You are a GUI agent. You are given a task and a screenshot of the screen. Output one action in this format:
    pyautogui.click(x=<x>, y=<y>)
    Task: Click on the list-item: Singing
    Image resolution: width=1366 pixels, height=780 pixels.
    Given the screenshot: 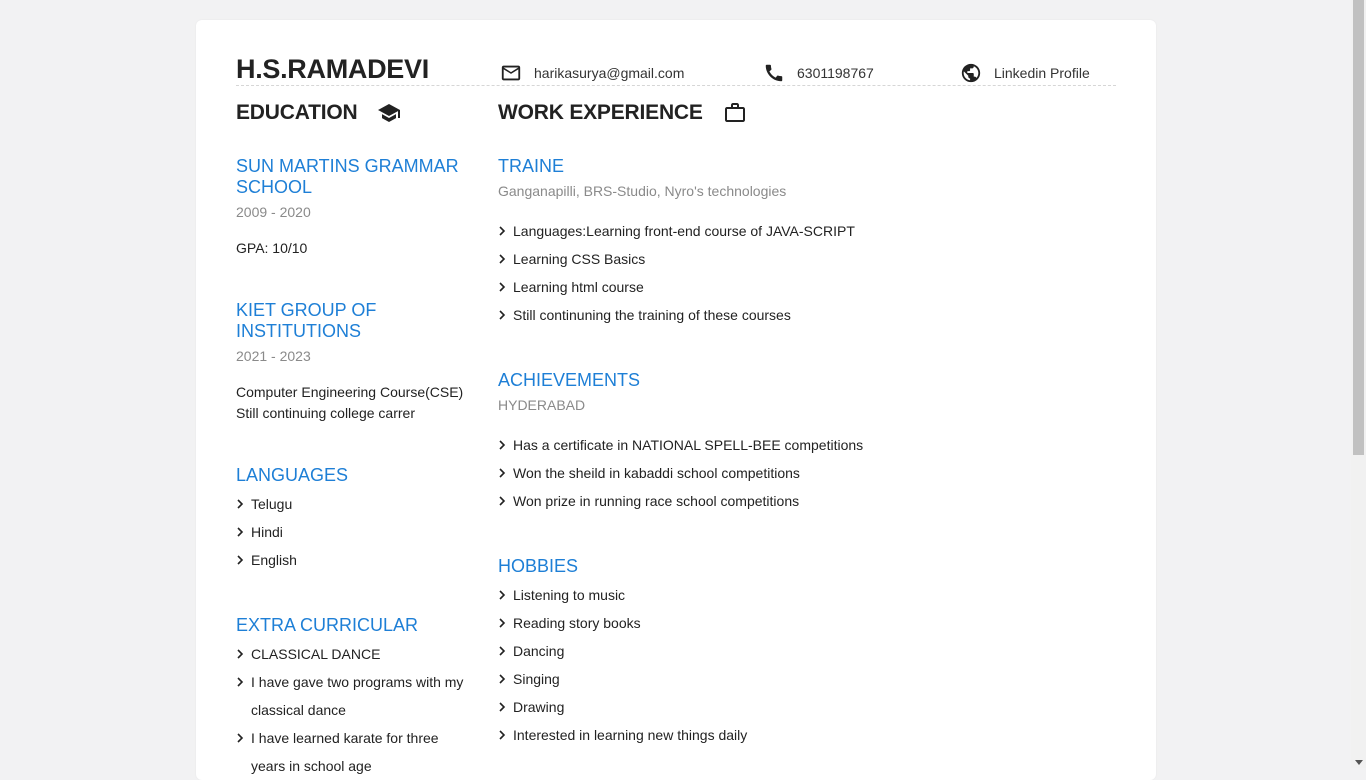 What is the action you would take?
    pyautogui.click(x=798, y=679)
    